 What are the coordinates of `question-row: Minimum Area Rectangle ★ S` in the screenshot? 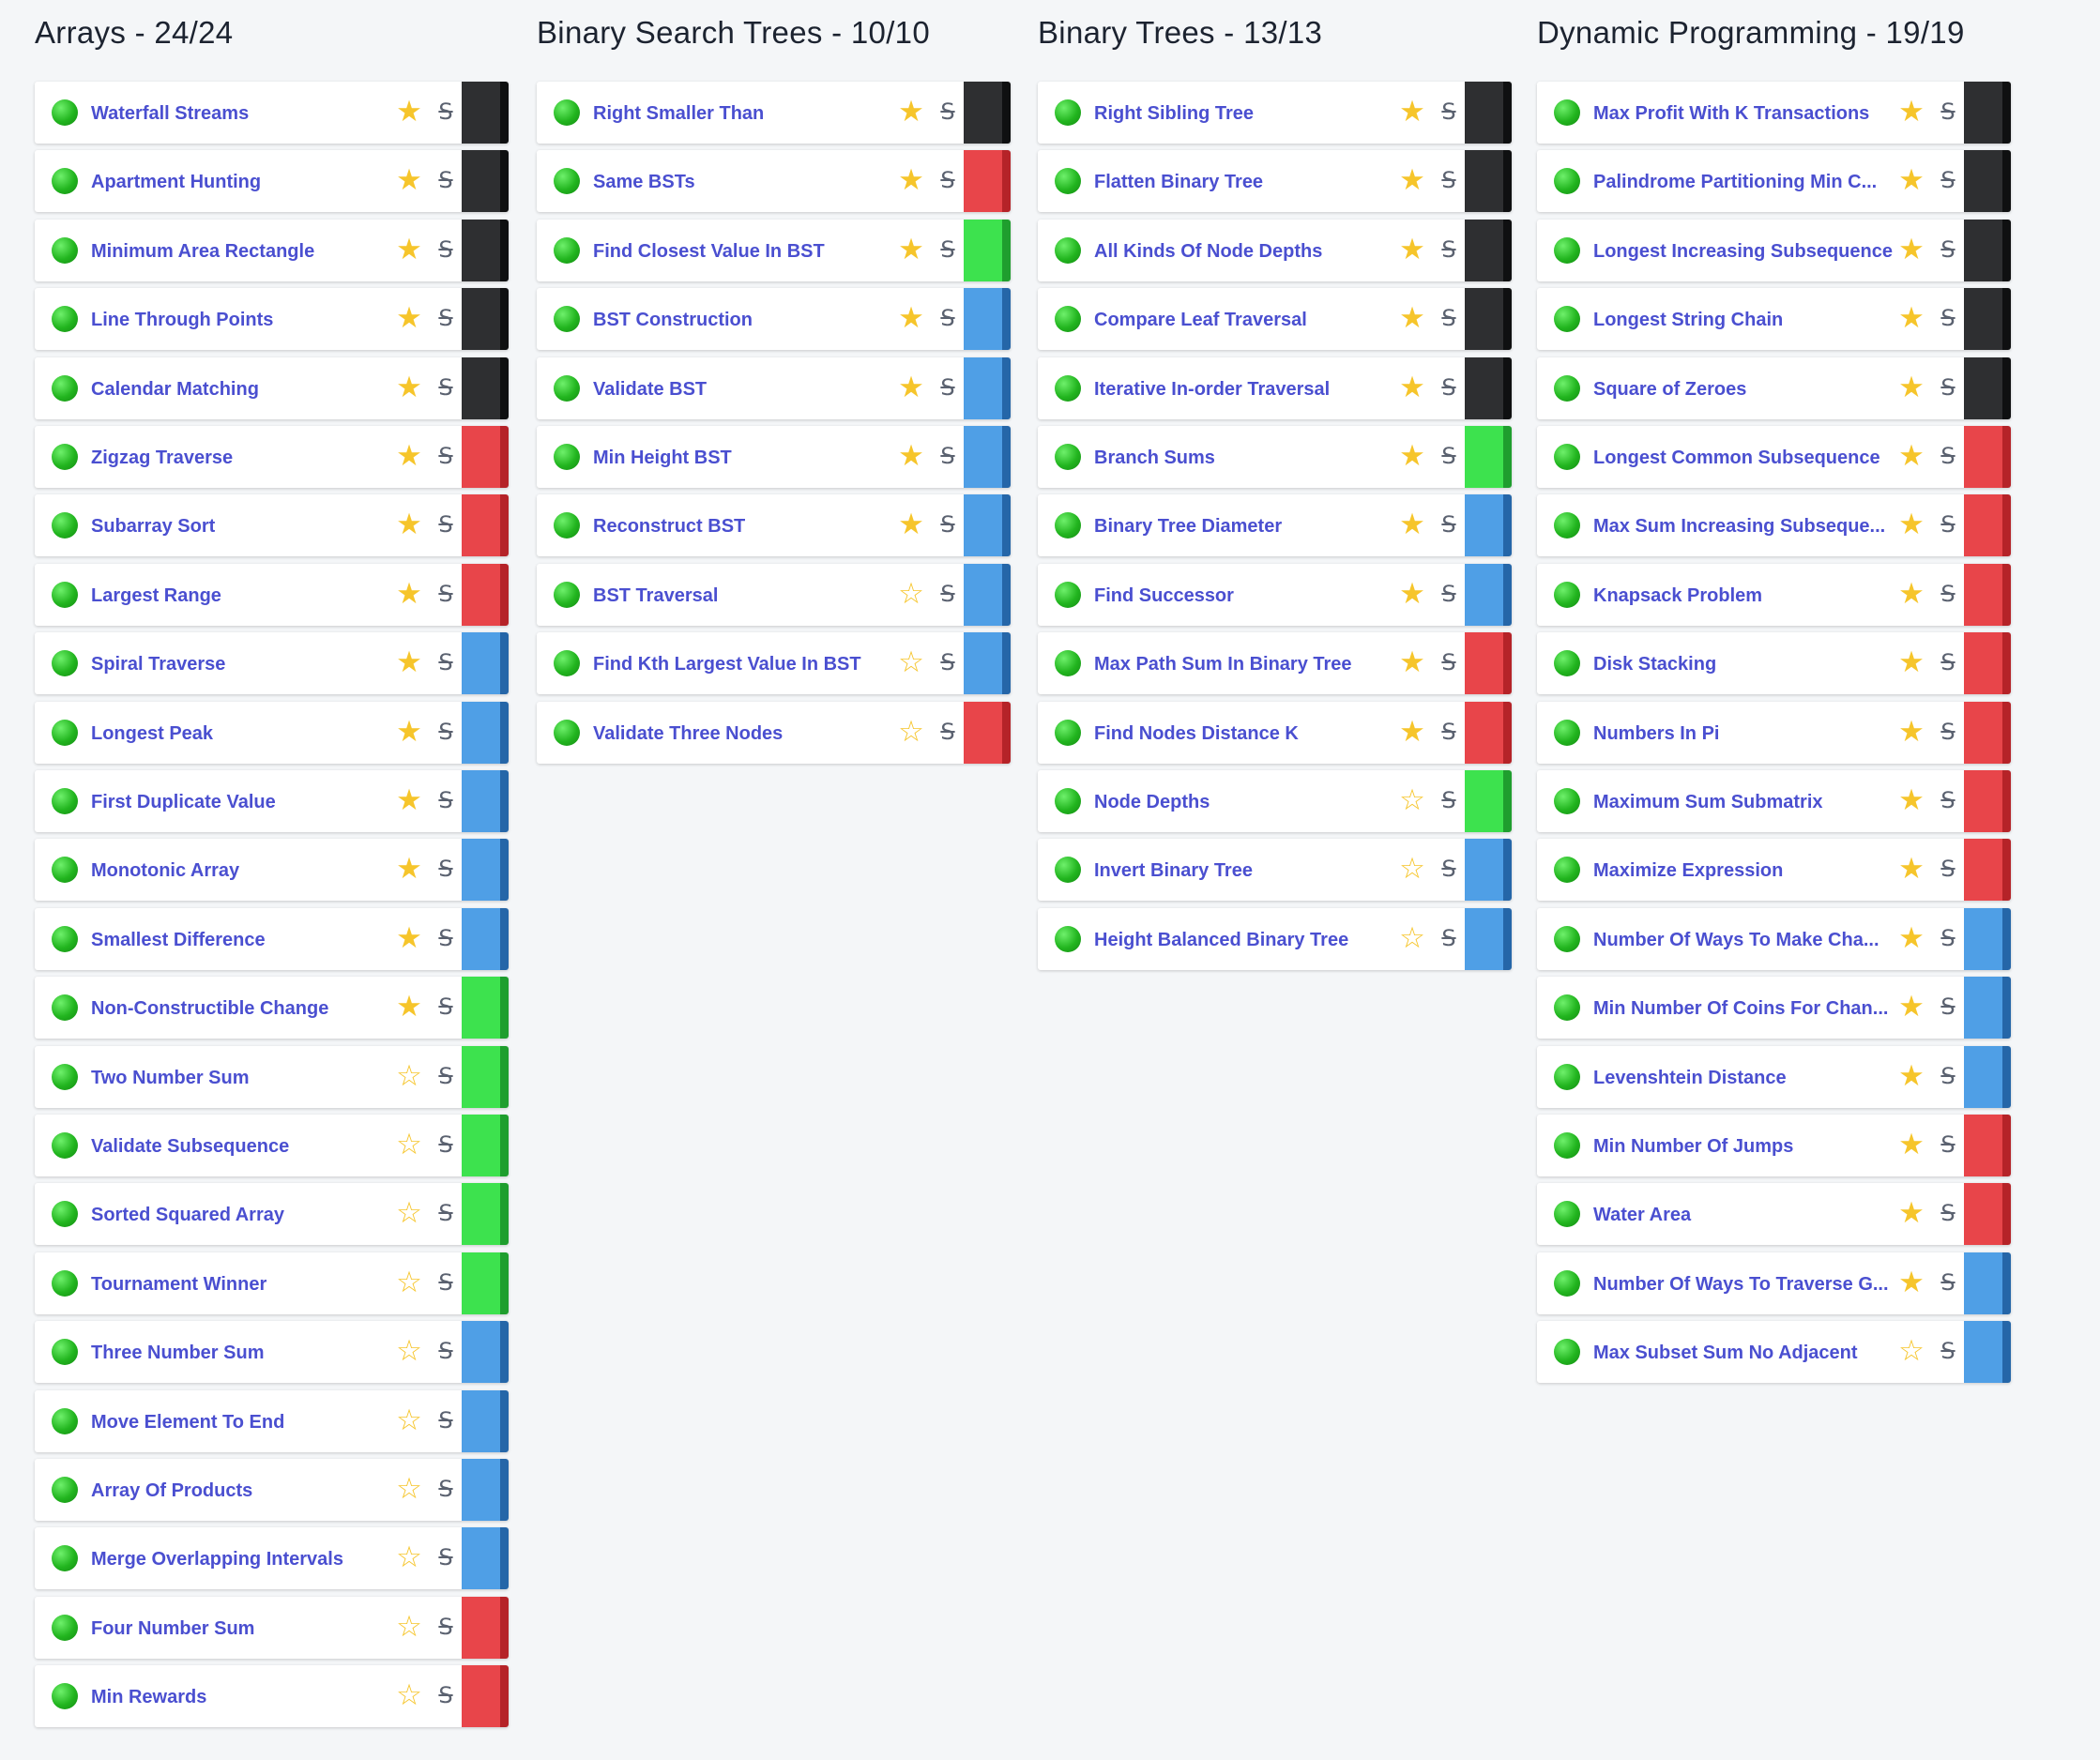 It's located at (272, 250).